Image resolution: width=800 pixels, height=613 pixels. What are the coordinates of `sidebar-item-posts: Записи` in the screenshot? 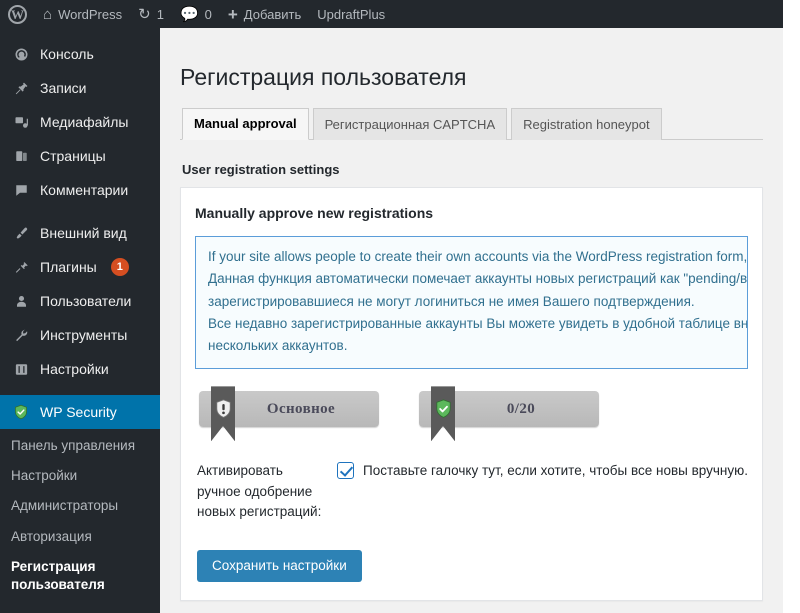 It's located at (80, 88).